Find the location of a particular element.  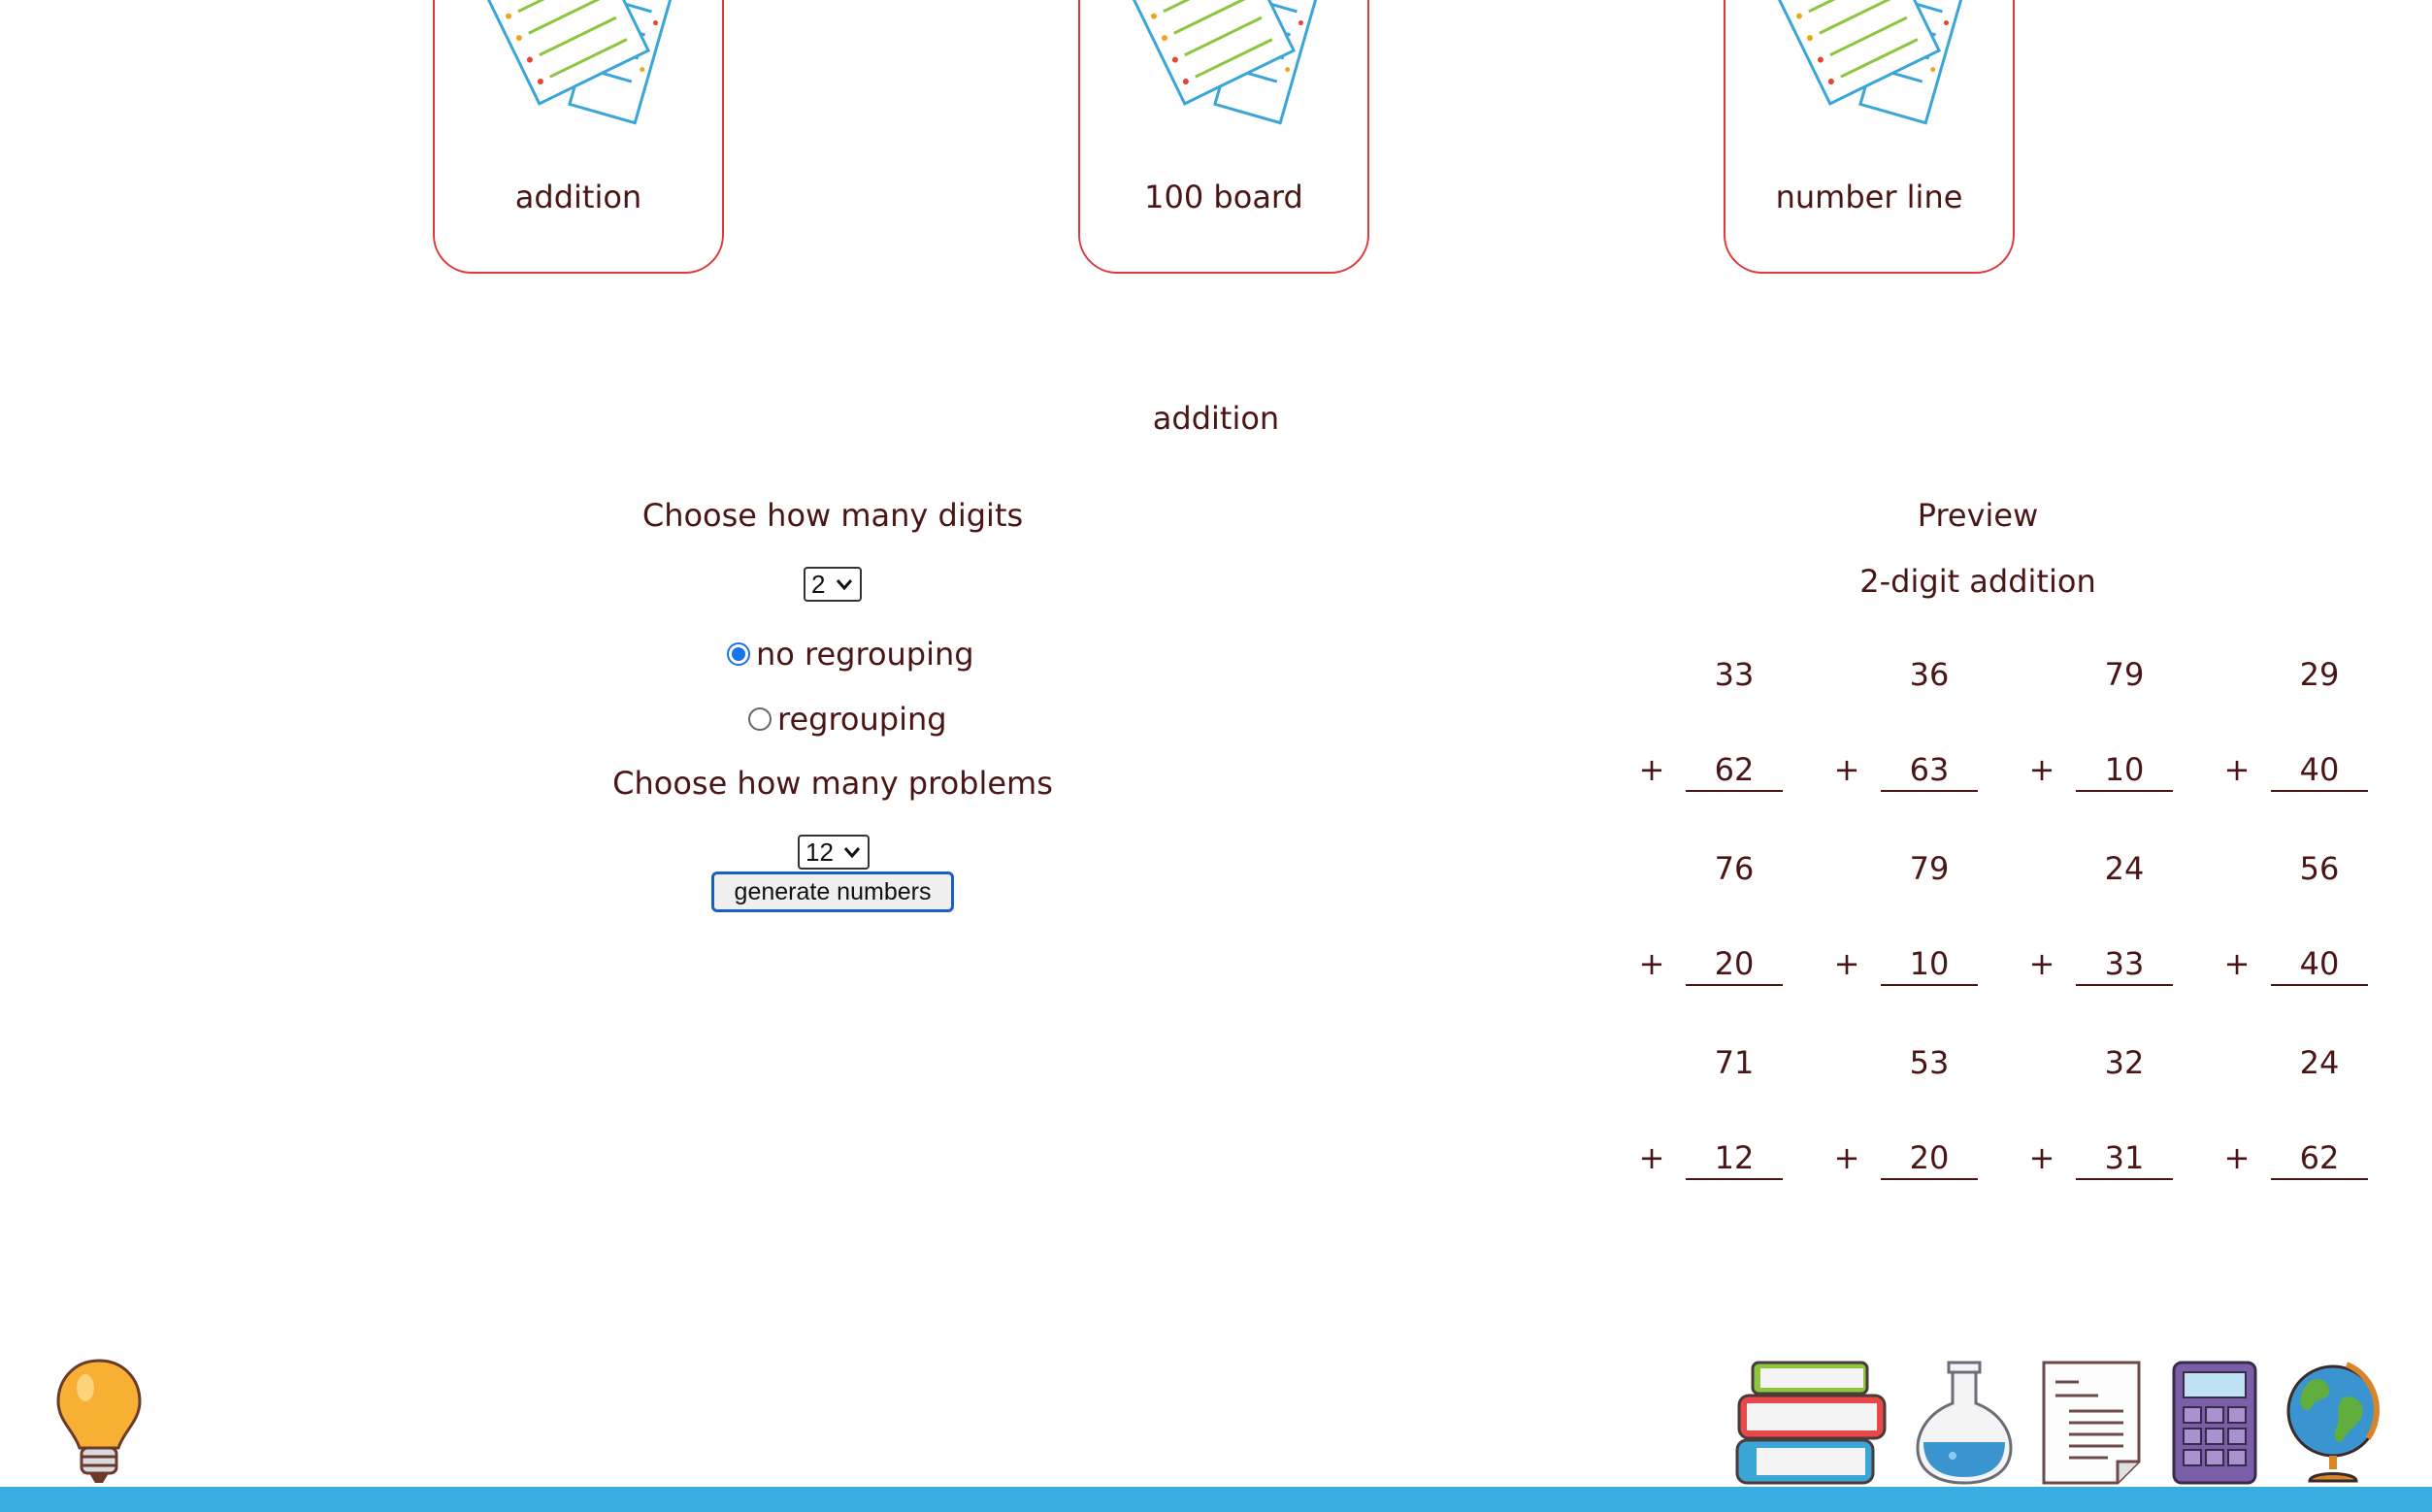

card-addition: addition is located at coordinates (578, 137).